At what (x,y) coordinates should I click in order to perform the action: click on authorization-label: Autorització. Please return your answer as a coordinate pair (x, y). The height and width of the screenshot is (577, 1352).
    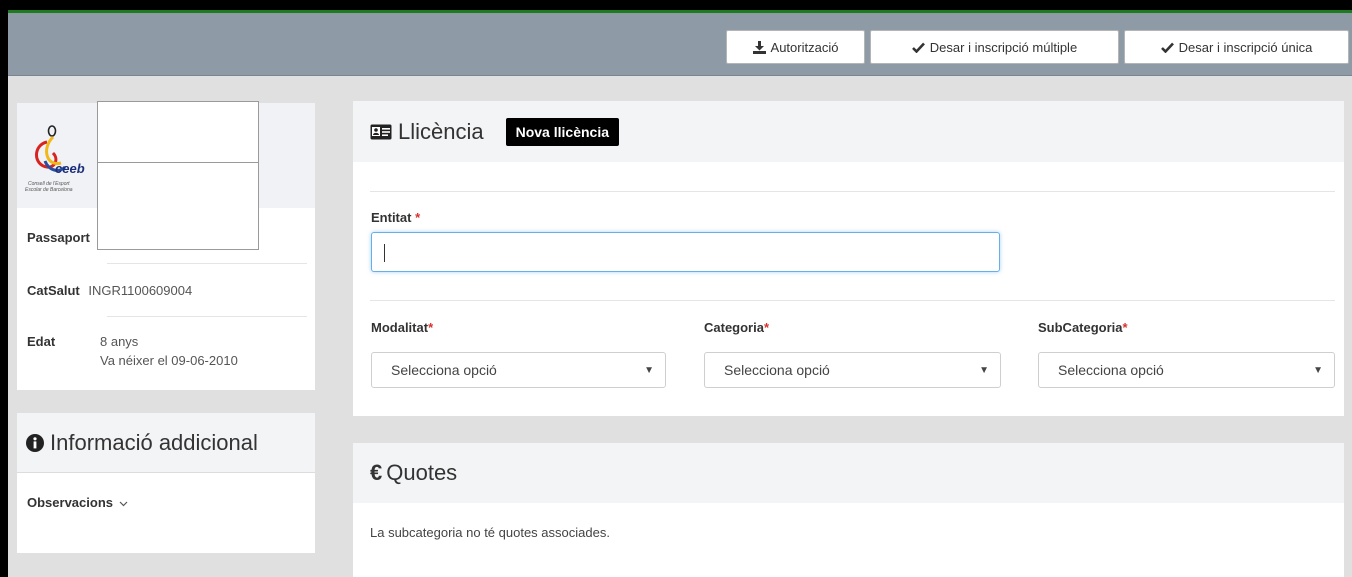
    Looking at the image, I should click on (804, 47).